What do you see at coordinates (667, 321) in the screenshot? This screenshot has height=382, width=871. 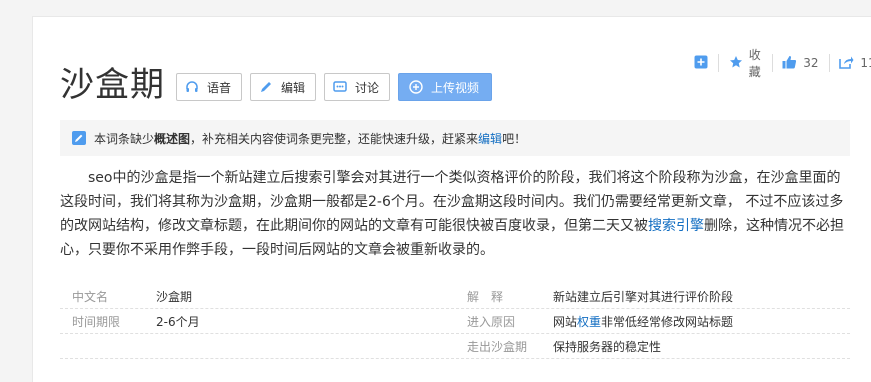 I see `info-value-suffix: 非常低经常修改网站标题` at bounding box center [667, 321].